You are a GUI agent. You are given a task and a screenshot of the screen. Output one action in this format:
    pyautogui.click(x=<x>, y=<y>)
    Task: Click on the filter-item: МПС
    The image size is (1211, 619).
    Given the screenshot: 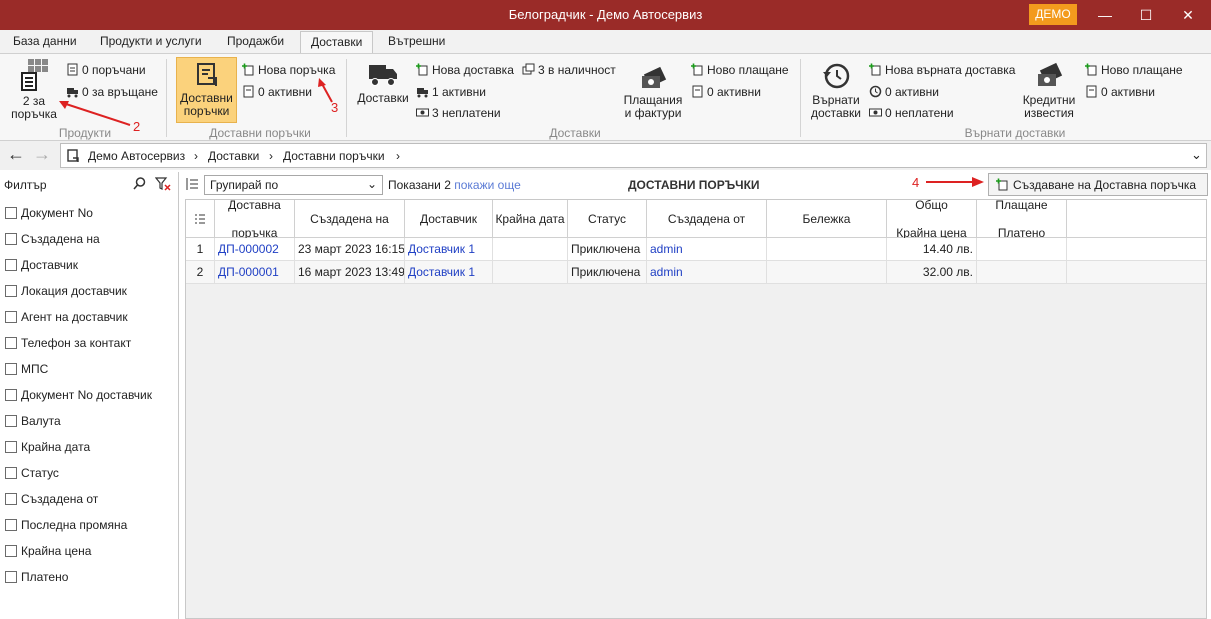 What is the action you would take?
    pyautogui.click(x=26, y=369)
    